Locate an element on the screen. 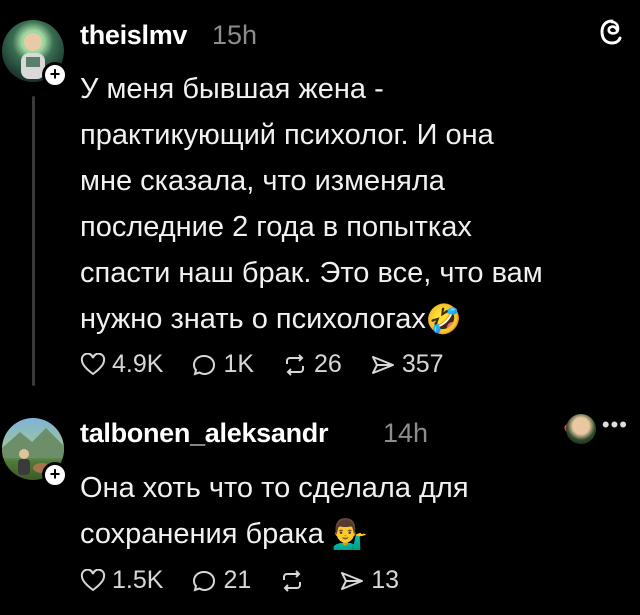 This screenshot has width=640, height=615. reply-count: 21 is located at coordinates (237, 580).